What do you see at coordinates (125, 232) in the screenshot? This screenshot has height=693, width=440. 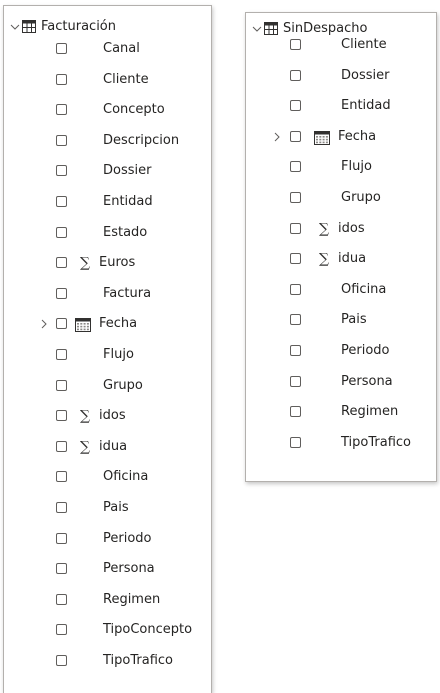 I see `field-label: Estado` at bounding box center [125, 232].